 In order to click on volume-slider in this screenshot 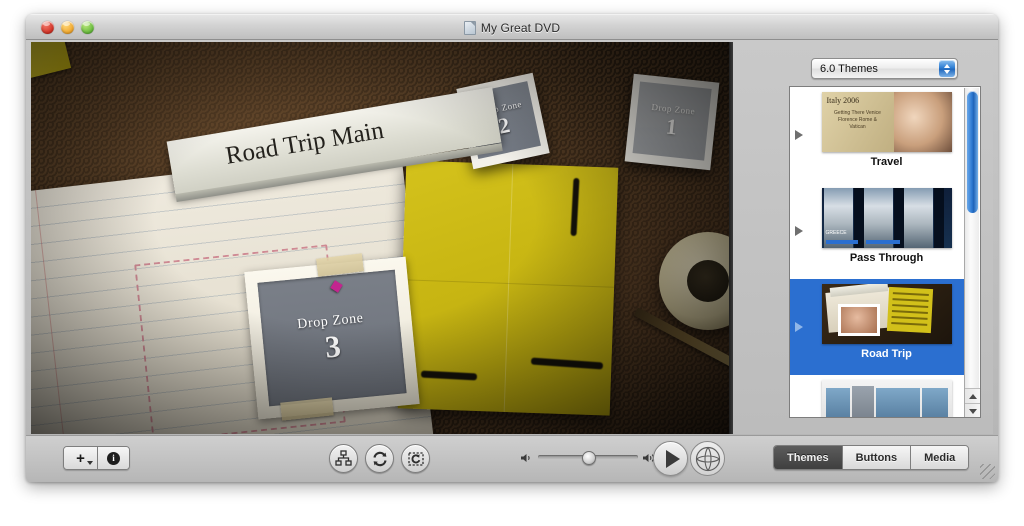, I will do `click(588, 457)`.